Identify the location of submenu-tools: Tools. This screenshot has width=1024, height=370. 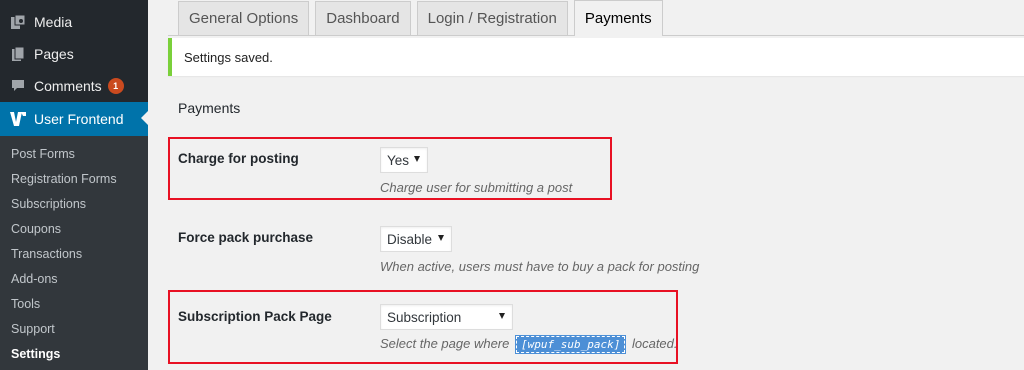
(74, 303).